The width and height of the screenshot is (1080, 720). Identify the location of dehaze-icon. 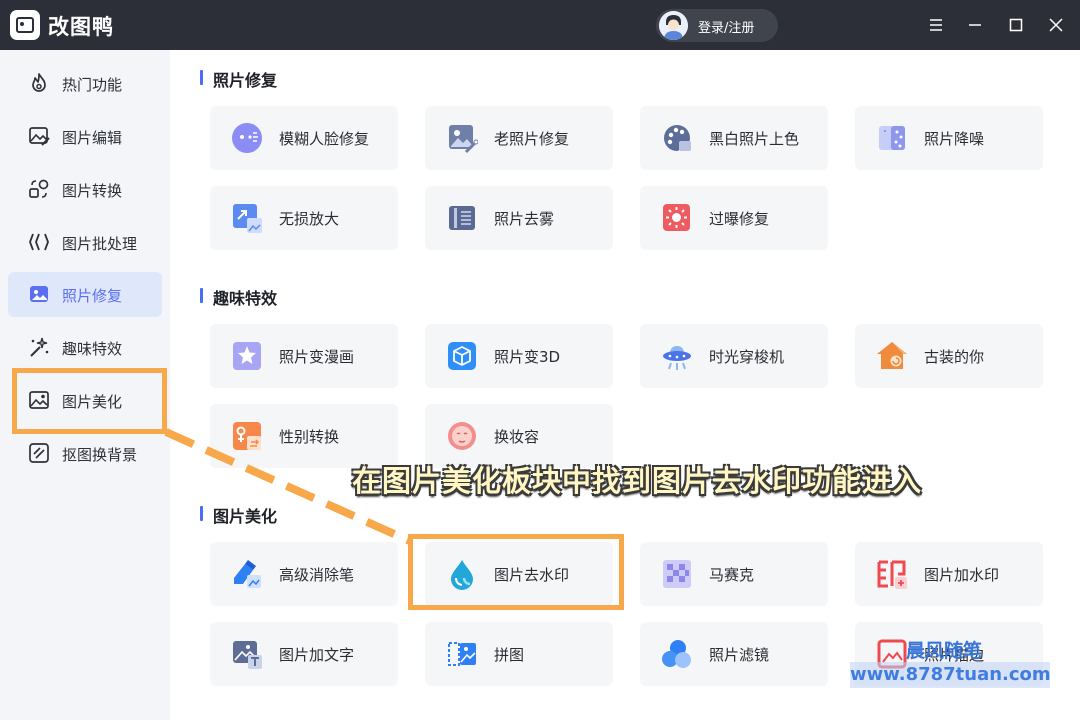
(462, 218).